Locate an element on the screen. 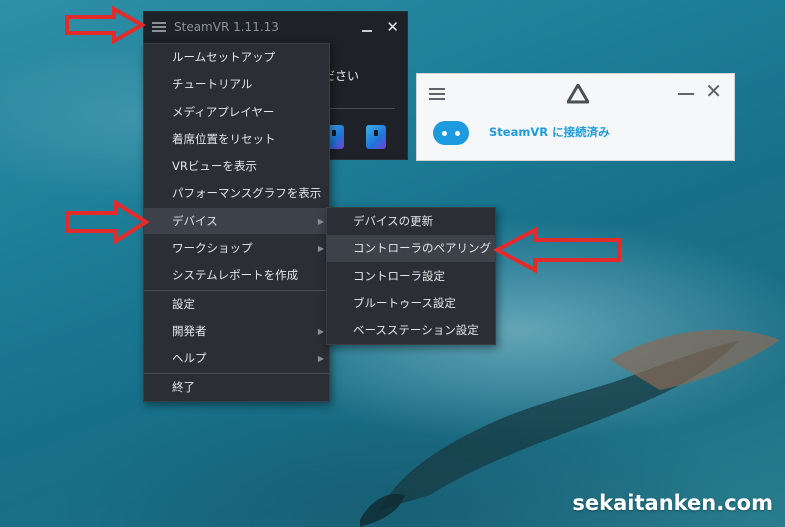 Image resolution: width=785 pixels, height=527 pixels. menu-item-devices: デバイス ▶ is located at coordinates (236, 221).